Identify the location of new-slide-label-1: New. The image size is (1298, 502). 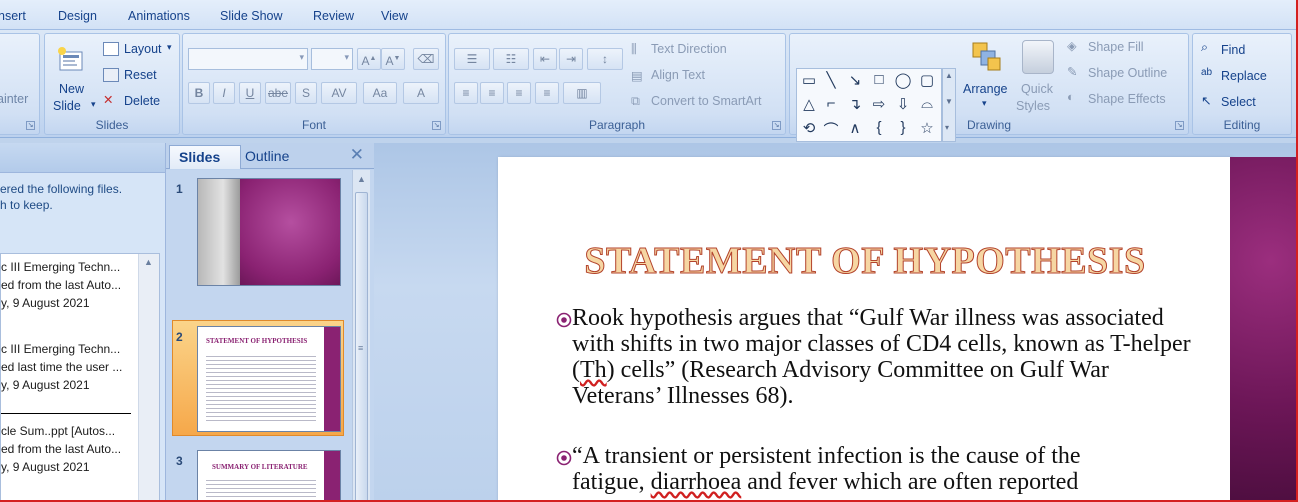
(71, 89).